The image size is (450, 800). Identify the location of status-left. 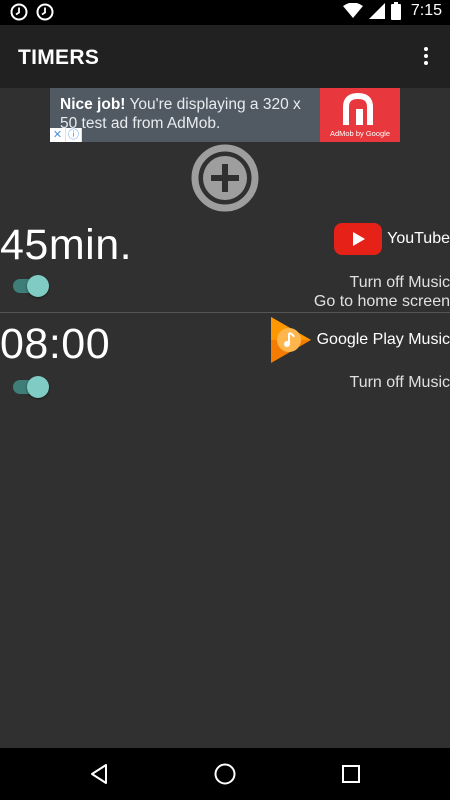
(32, 12).